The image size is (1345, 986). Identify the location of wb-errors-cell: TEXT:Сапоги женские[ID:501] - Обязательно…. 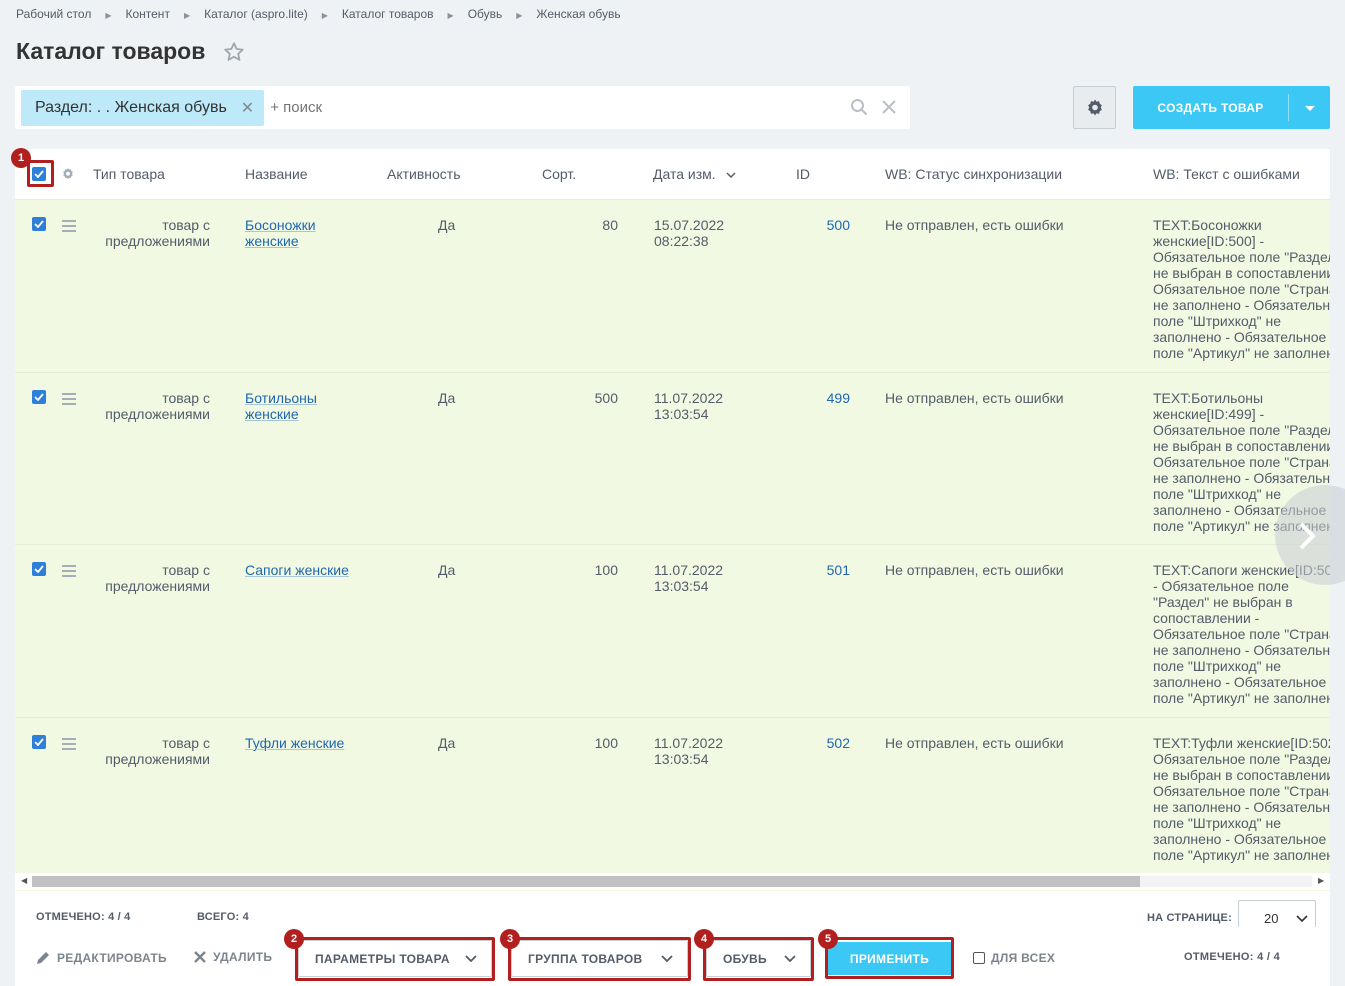
(1241, 634).